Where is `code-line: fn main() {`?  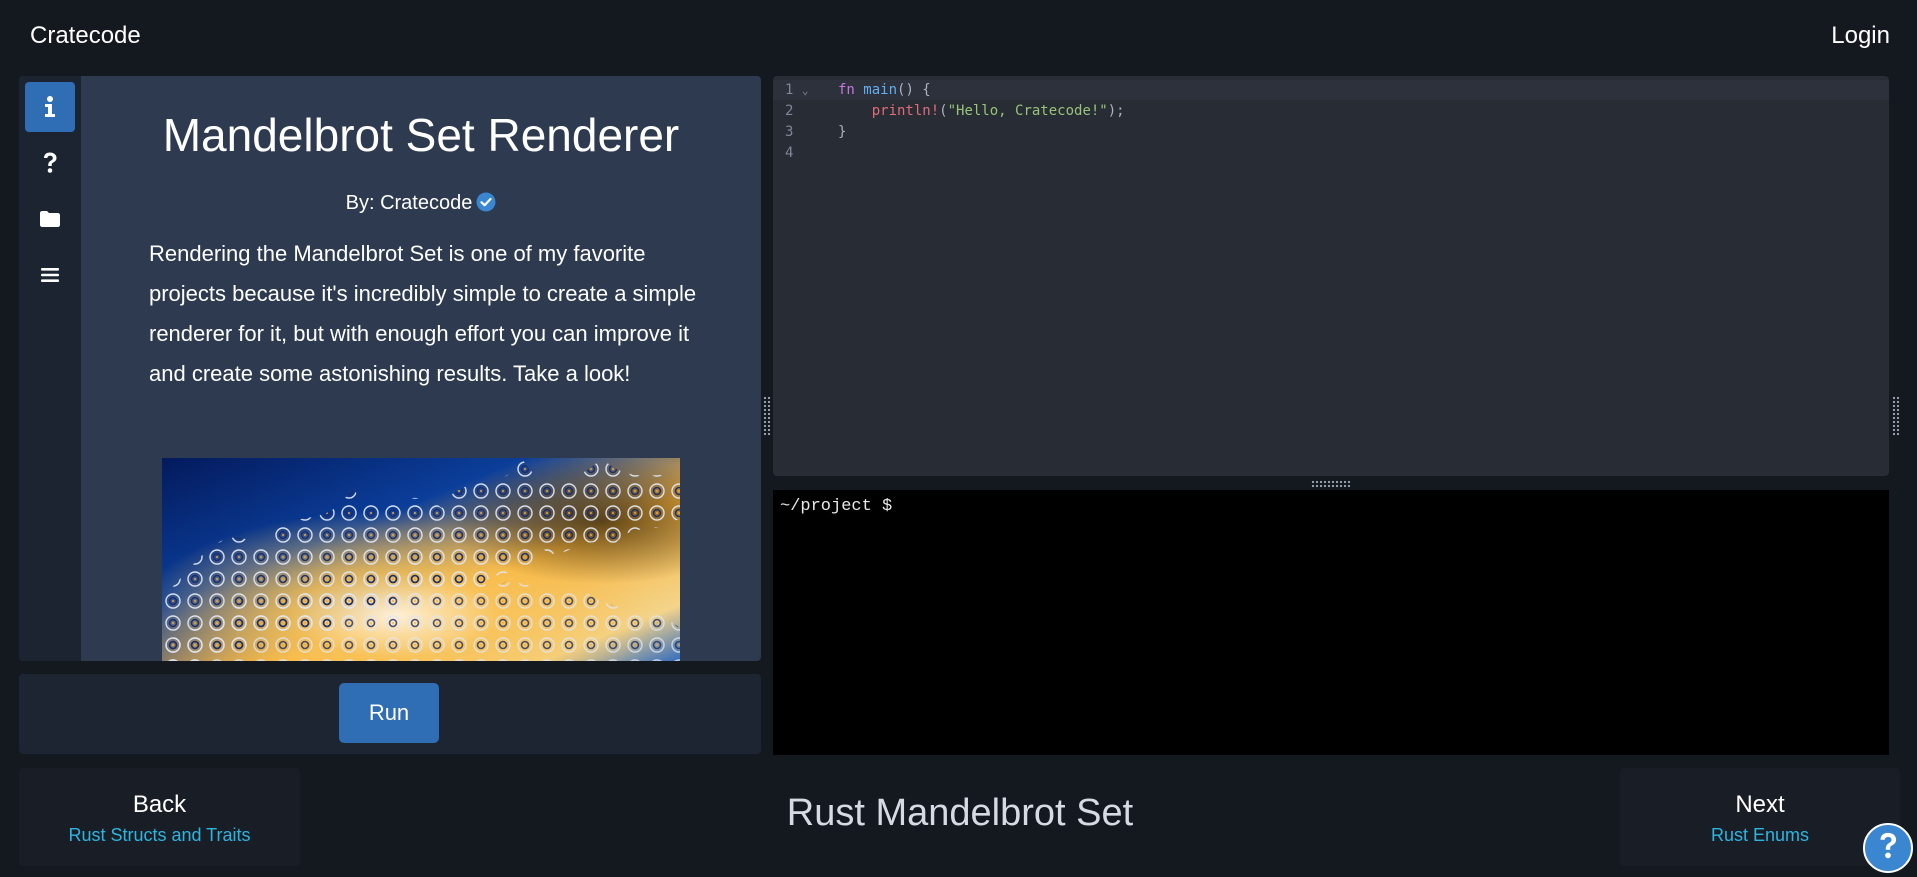 code-line: fn main() { is located at coordinates (884, 90).